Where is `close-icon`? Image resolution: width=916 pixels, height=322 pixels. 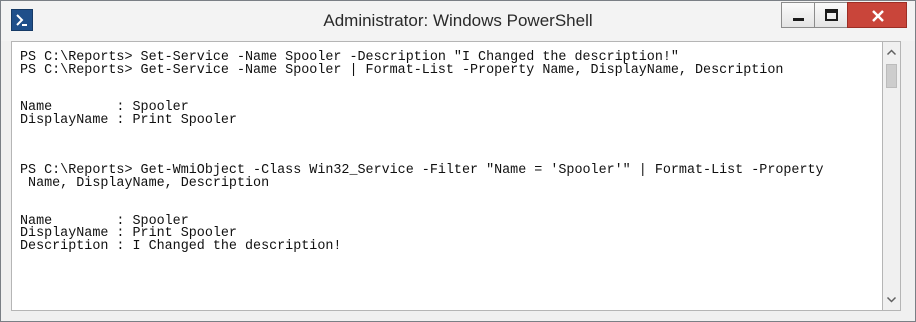 close-icon is located at coordinates (878, 16).